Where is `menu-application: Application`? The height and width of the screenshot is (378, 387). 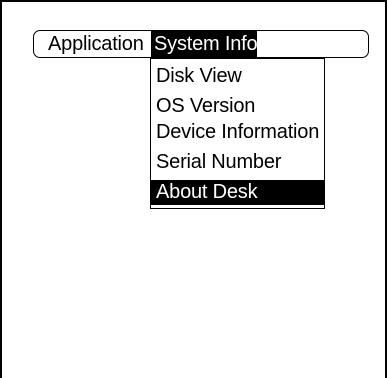
menu-application: Application is located at coordinates (96, 44).